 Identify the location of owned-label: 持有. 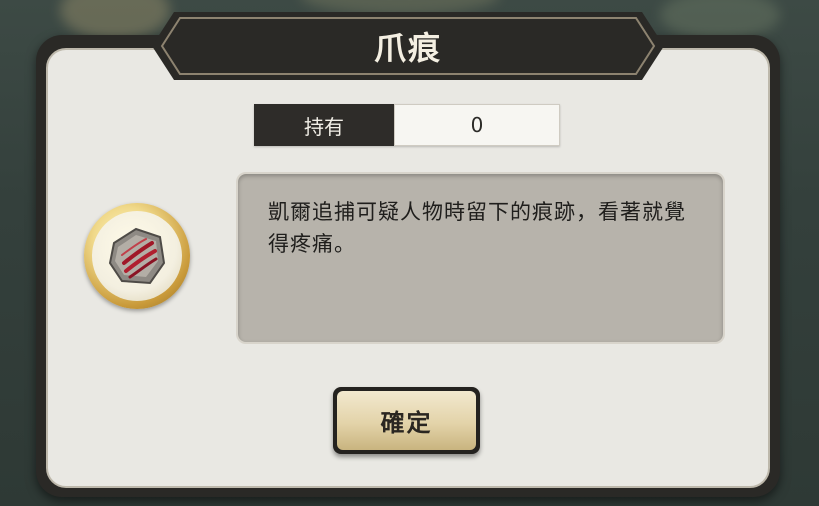
(324, 125).